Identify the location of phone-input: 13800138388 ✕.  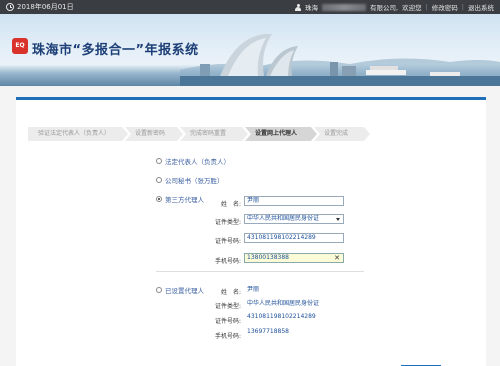
(294, 258).